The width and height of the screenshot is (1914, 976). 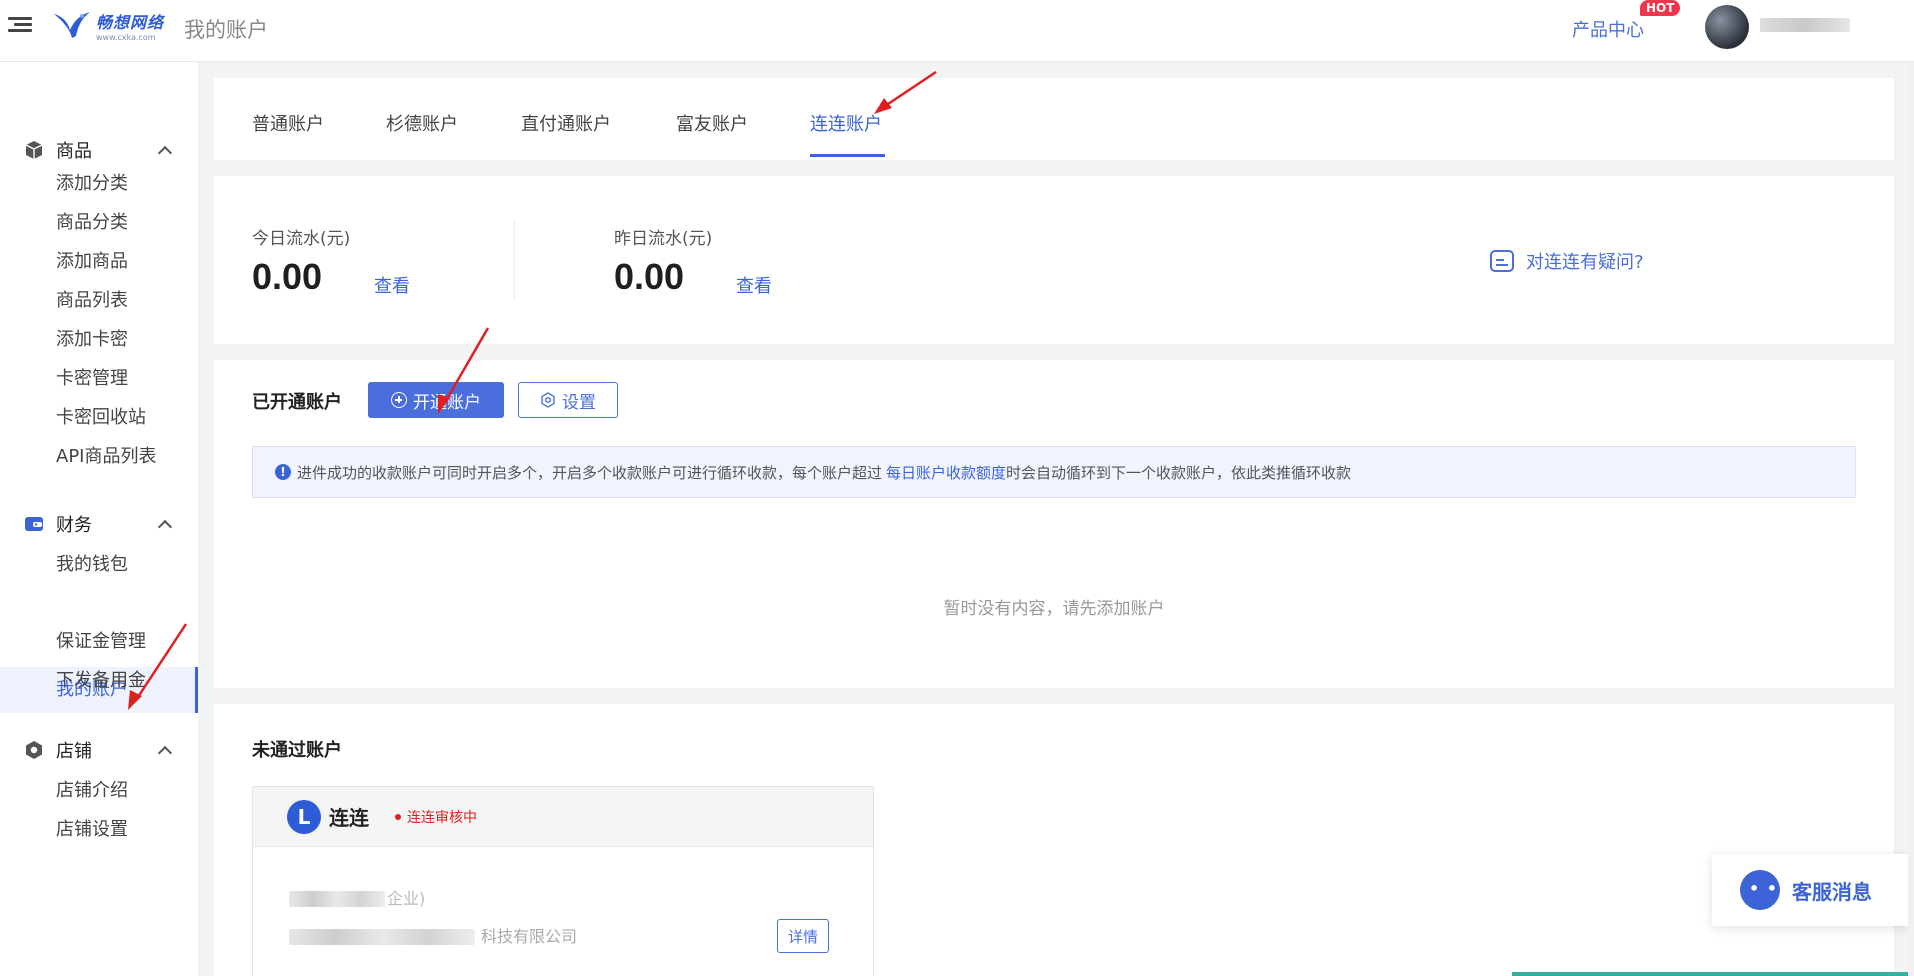 What do you see at coordinates (1727, 27) in the screenshot?
I see `avatar` at bounding box center [1727, 27].